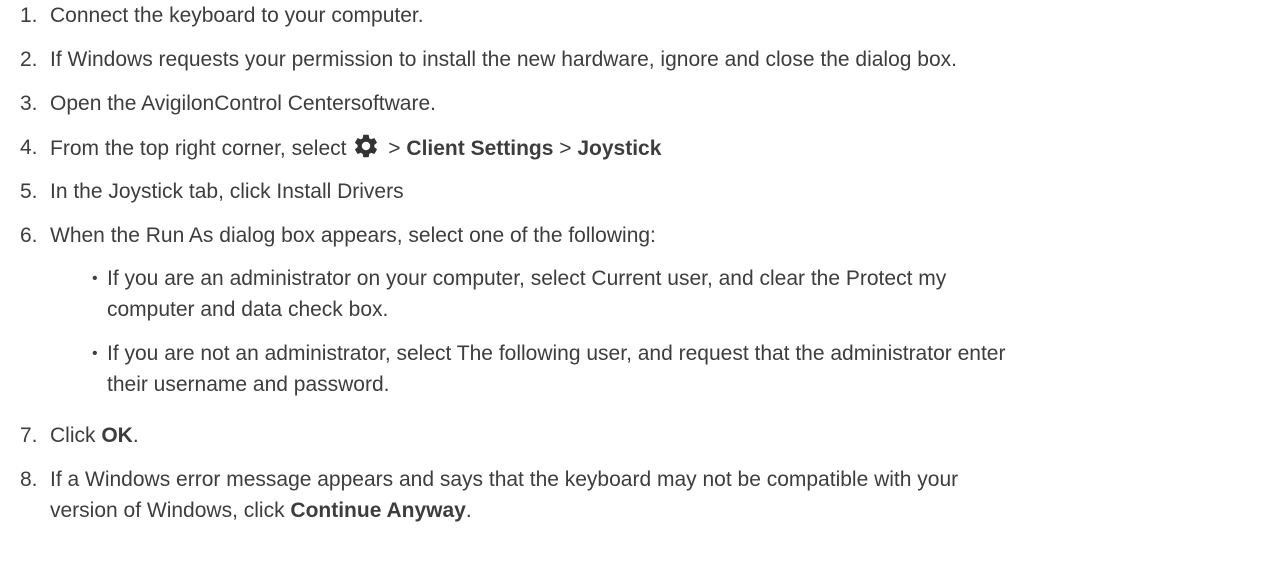 The image size is (1264, 563). Describe the element at coordinates (170, 510) in the screenshot. I see `step-text-prefix: version of Windows, click` at that location.